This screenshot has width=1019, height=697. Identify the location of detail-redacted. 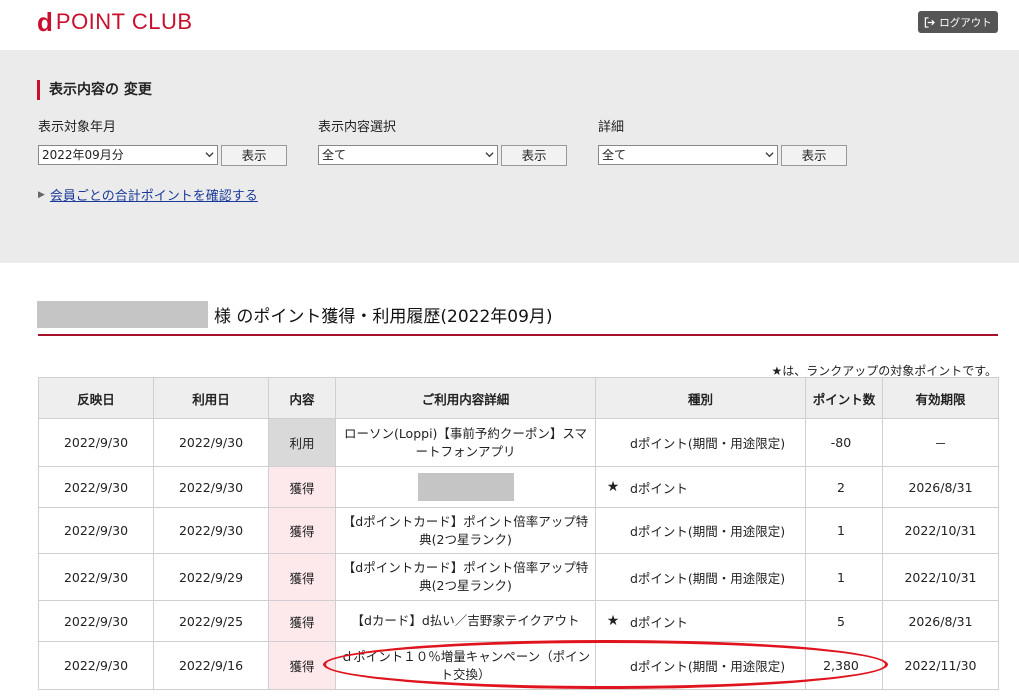
(465, 487).